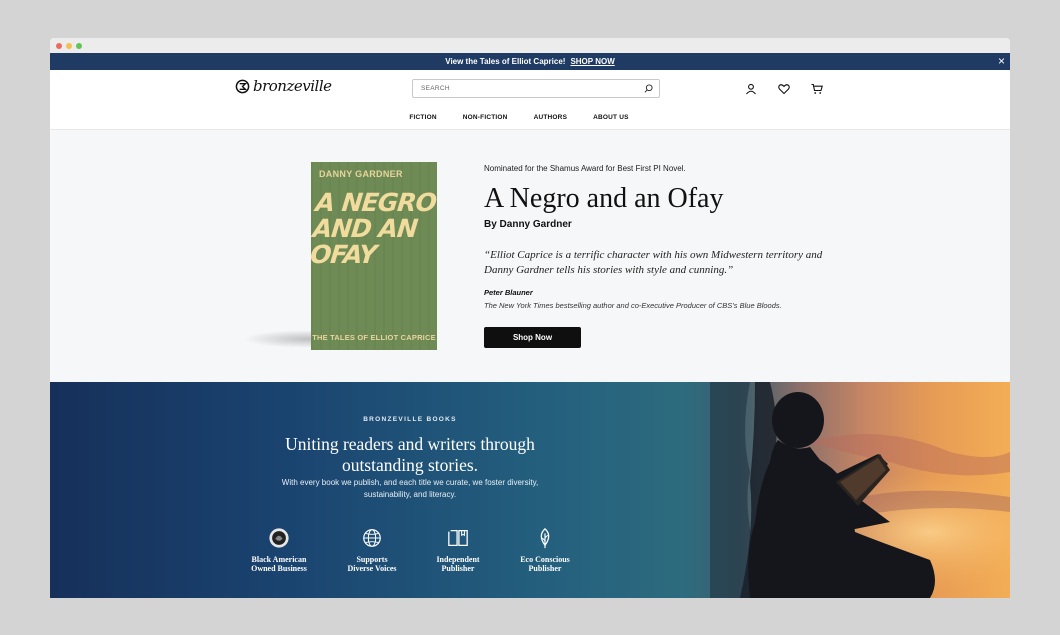 Image resolution: width=1060 pixels, height=635 pixels. What do you see at coordinates (279, 550) in the screenshot?
I see `feature-black-owned: Black American Owned Business` at bounding box center [279, 550].